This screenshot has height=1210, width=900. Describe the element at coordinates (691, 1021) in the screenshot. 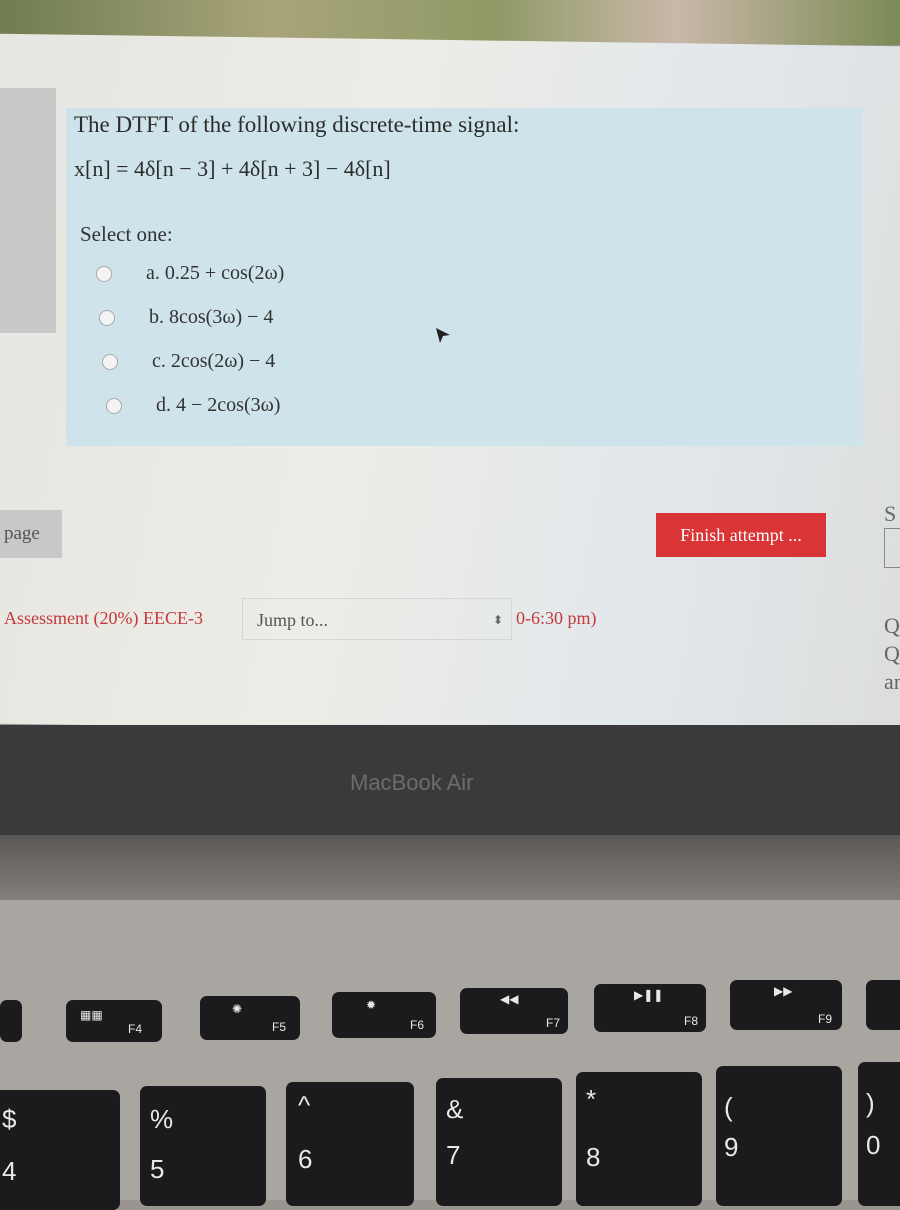

I see `key-label: F8` at that location.